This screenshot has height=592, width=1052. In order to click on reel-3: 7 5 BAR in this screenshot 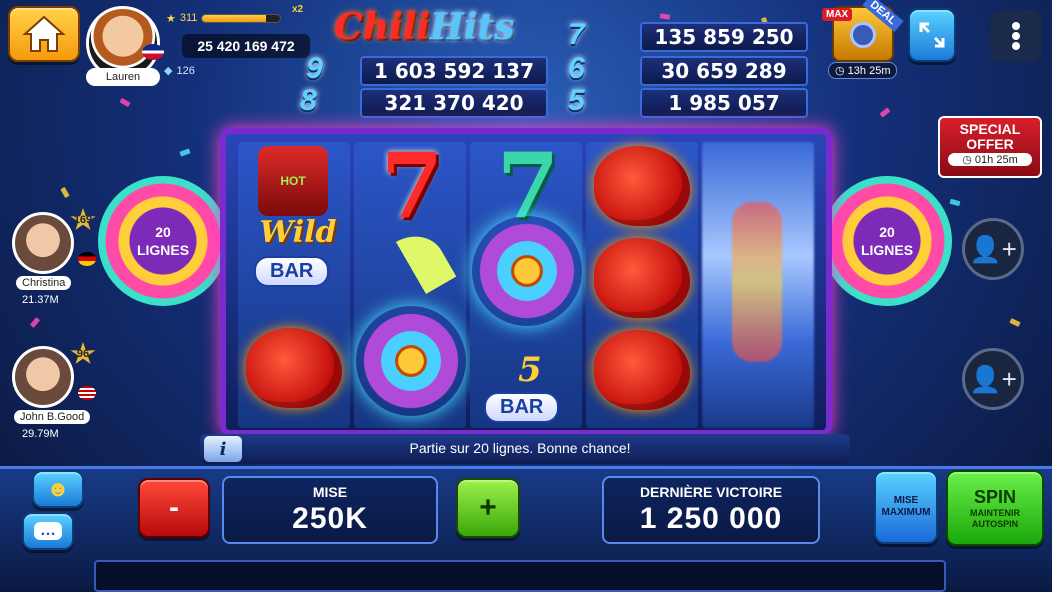, I will do `click(526, 280)`.